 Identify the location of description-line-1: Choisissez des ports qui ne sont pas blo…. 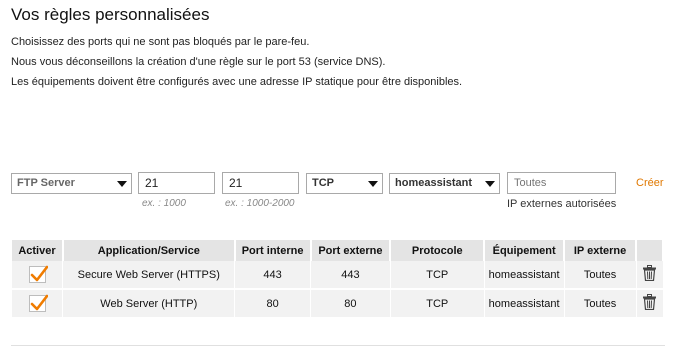
(160, 42).